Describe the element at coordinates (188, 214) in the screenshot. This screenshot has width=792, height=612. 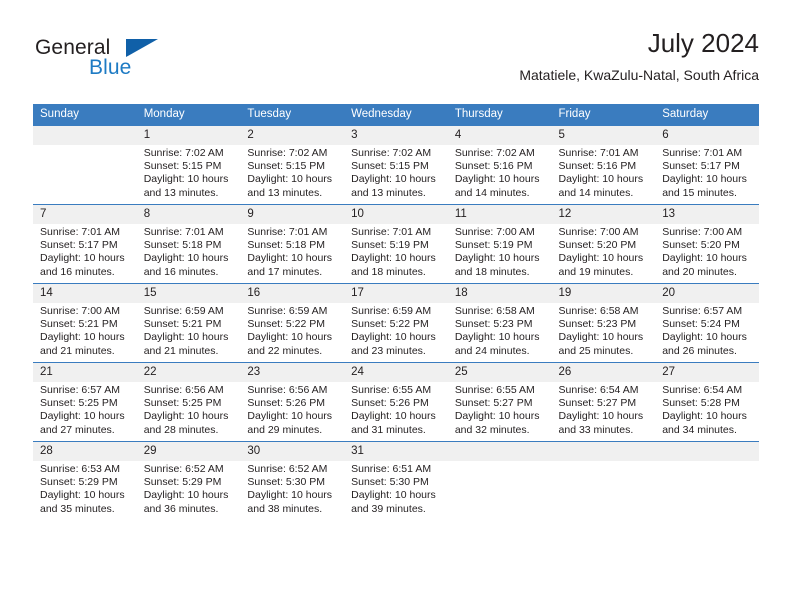
I see `day-number: 8` at that location.